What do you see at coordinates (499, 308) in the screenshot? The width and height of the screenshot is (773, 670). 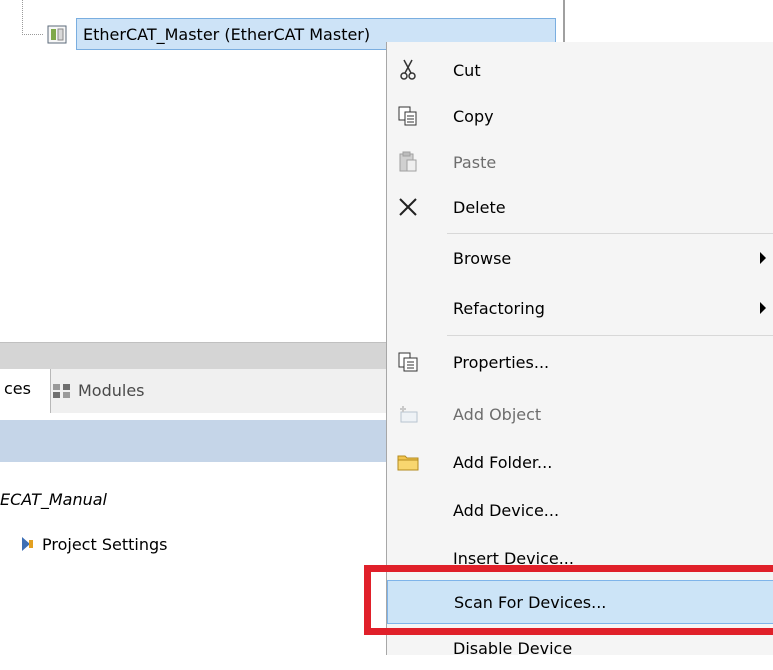 I see `menu-item-label: Refactoring` at bounding box center [499, 308].